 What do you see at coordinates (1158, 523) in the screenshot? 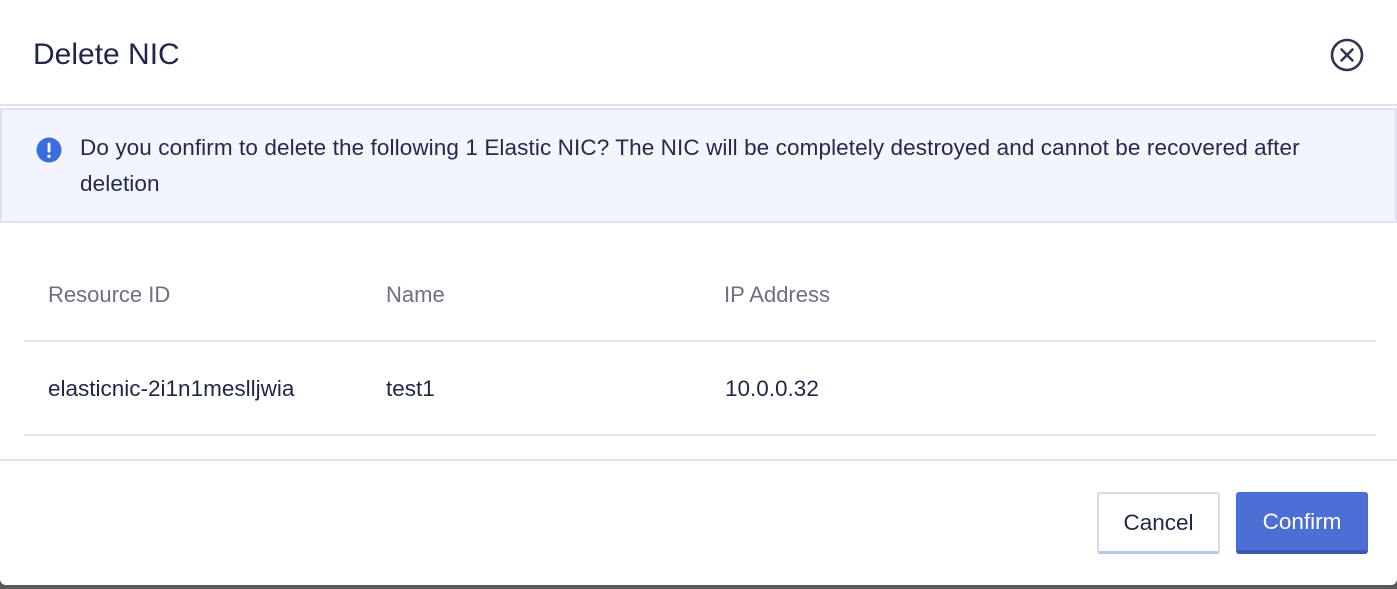
I see `cancel-button: Cancel` at bounding box center [1158, 523].